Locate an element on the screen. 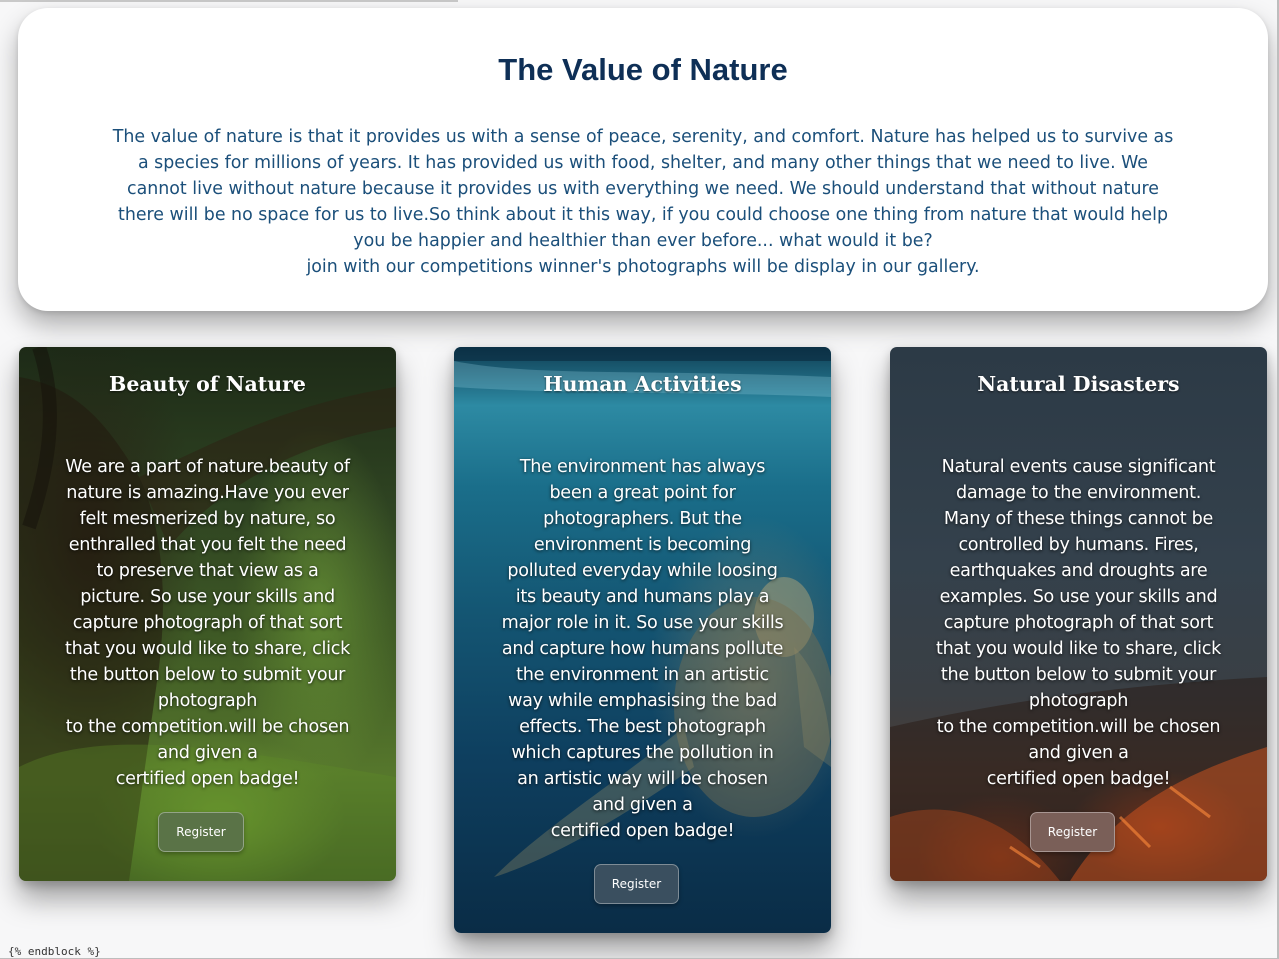 This screenshot has width=1279, height=959. card-line: The environment has always is located at coordinates (642, 467).